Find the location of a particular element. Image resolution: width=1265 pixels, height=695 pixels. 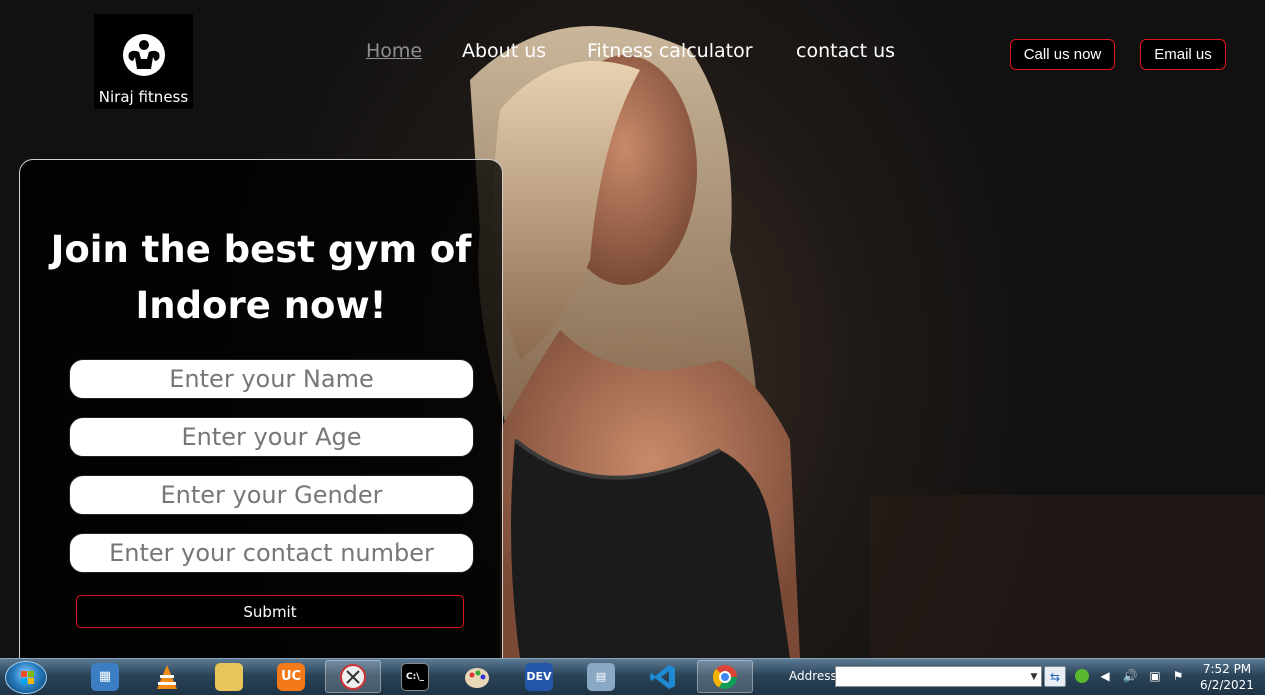

clock-time: 7:52 PM is located at coordinates (1227, 669).